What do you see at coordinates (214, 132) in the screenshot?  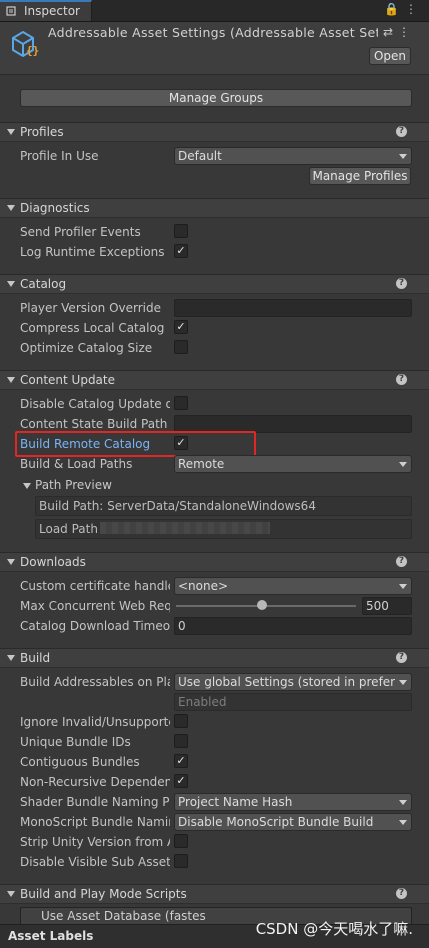 I see `section-profiles: Profiles ?` at bounding box center [214, 132].